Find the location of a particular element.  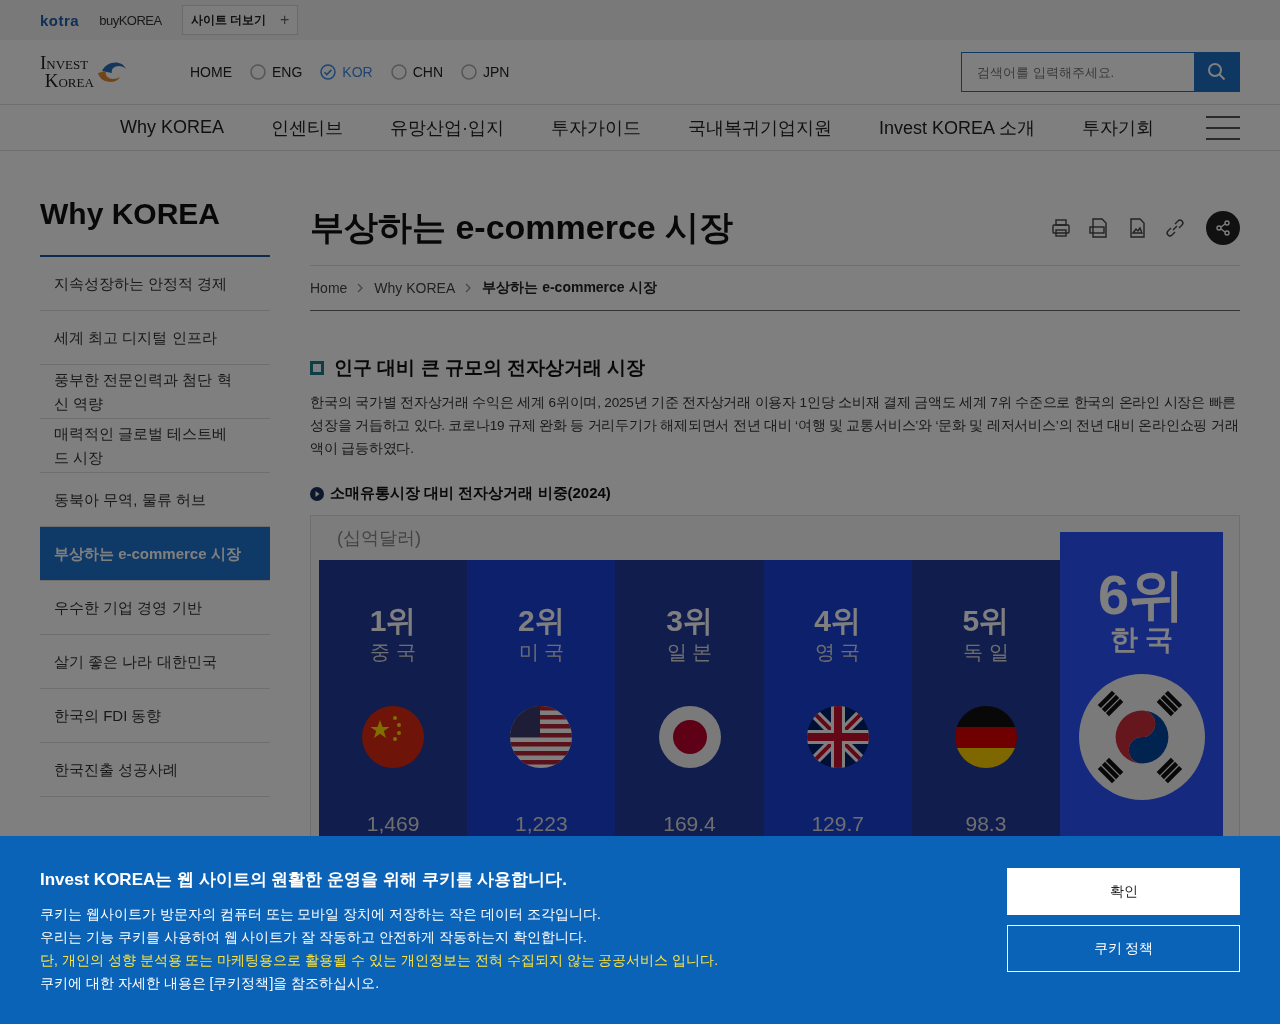

nav-menu-item: 인센티브 is located at coordinates (307, 127).